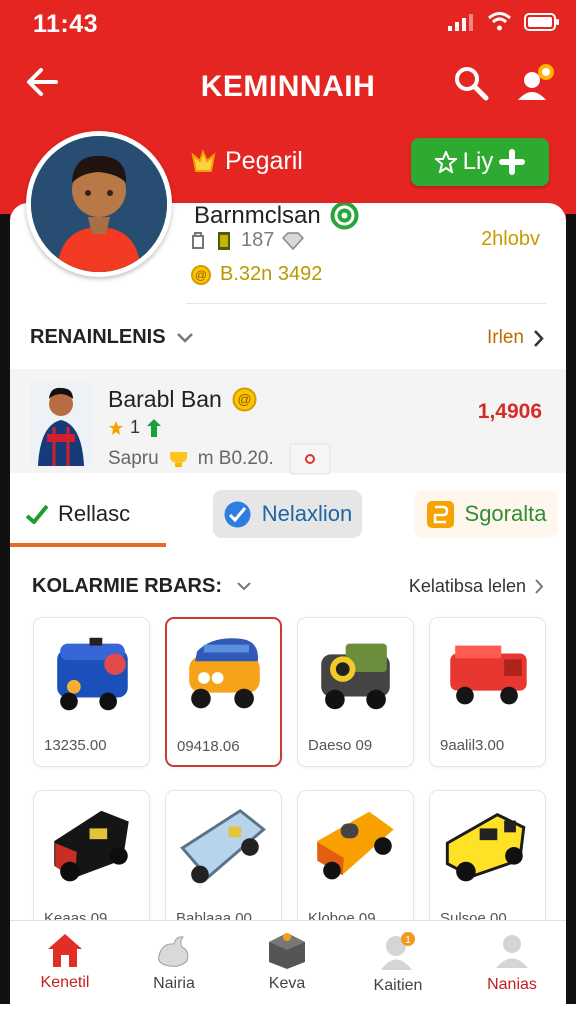  What do you see at coordinates (65, 970) in the screenshot?
I see `nav-home: Kenetil` at bounding box center [65, 970].